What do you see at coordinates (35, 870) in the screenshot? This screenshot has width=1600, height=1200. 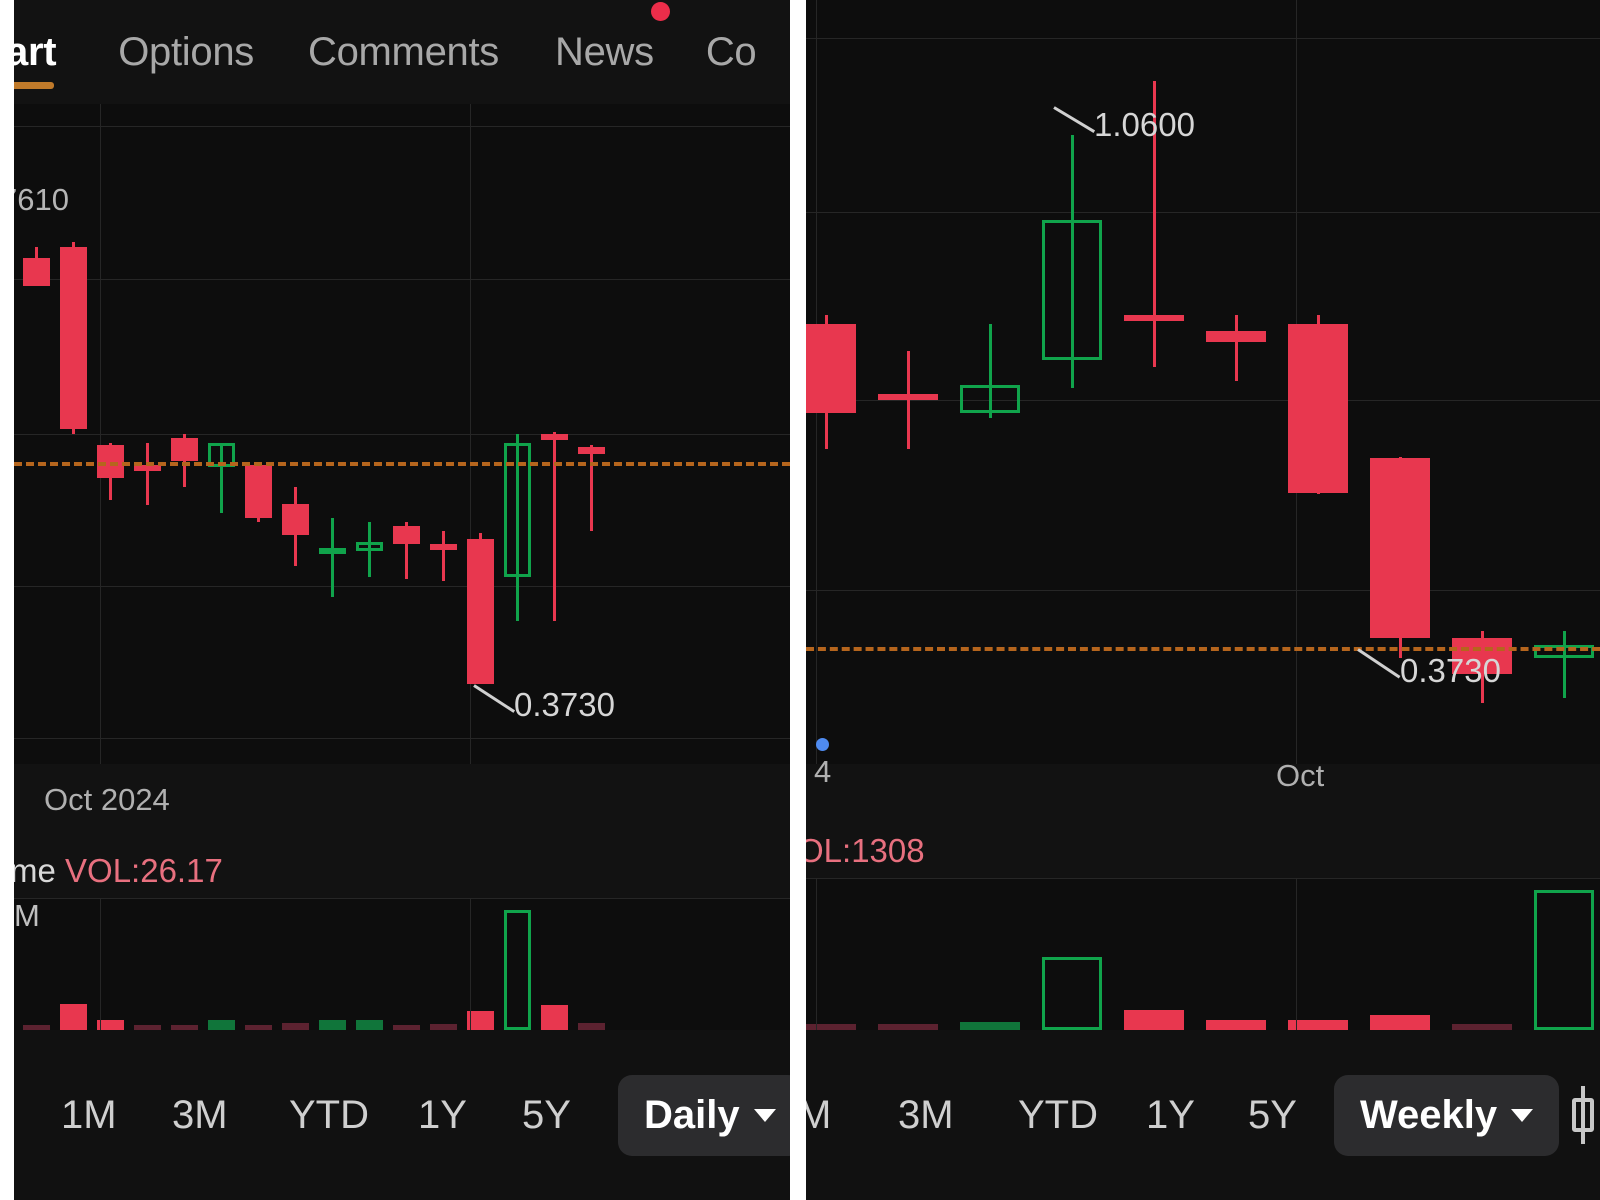 I see `left-volume-word: me` at bounding box center [35, 870].